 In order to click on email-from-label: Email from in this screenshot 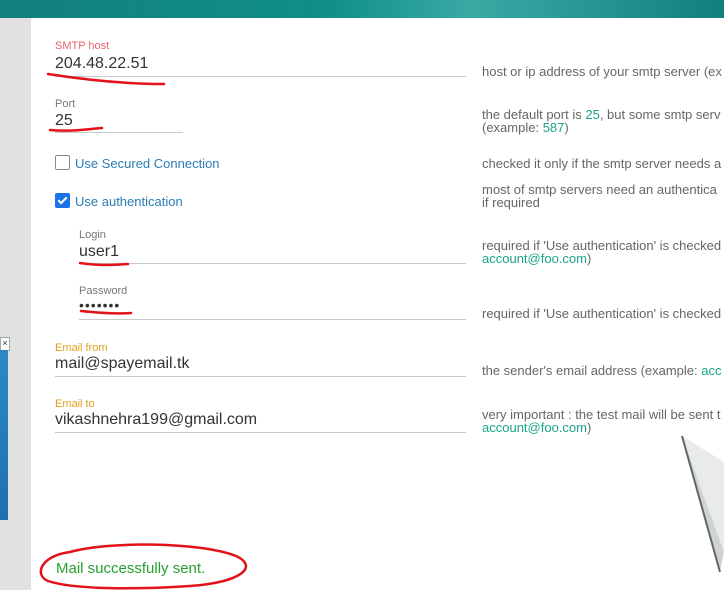, I will do `click(81, 348)`.